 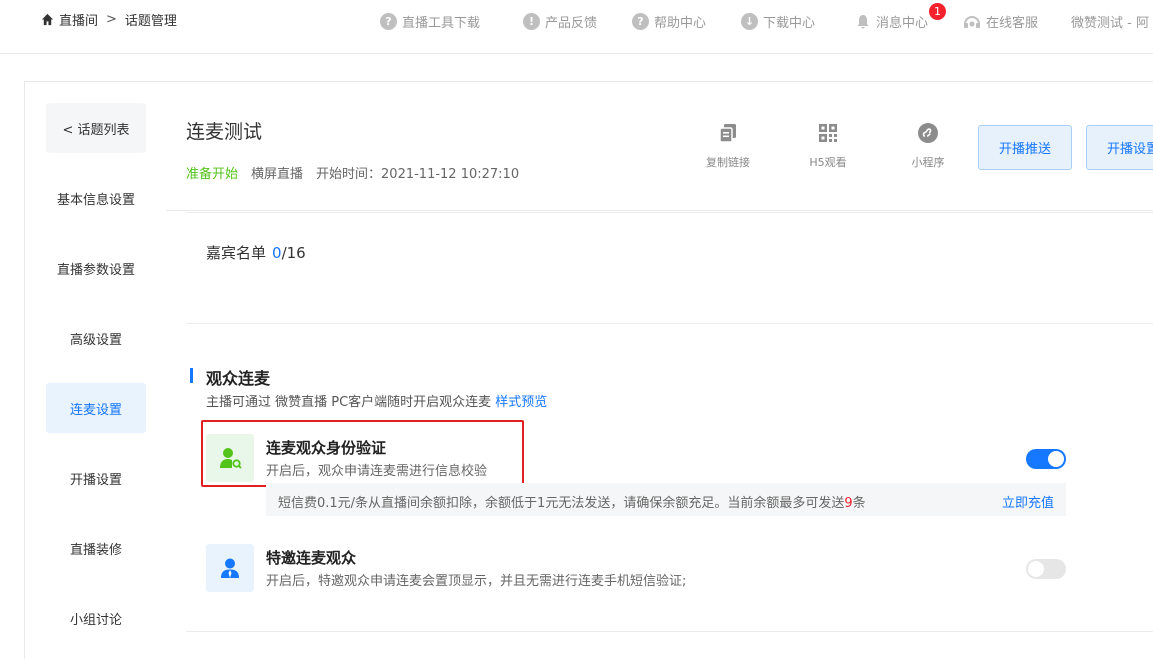 What do you see at coordinates (789, 23) in the screenshot?
I see `download-center-label: 下载中心` at bounding box center [789, 23].